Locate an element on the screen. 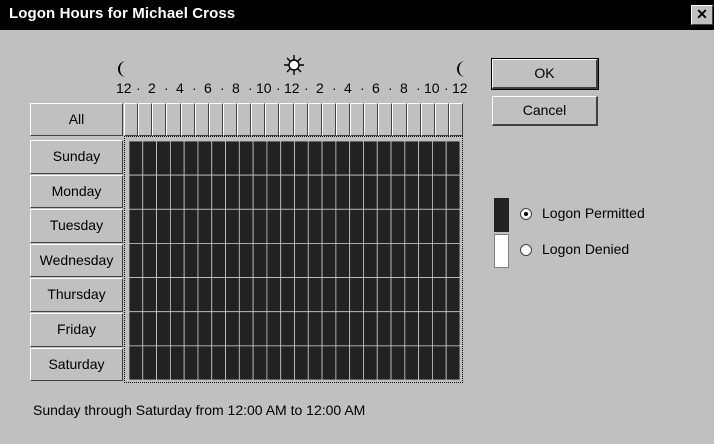 This screenshot has height=444, width=714. all-button: All is located at coordinates (76, 119).